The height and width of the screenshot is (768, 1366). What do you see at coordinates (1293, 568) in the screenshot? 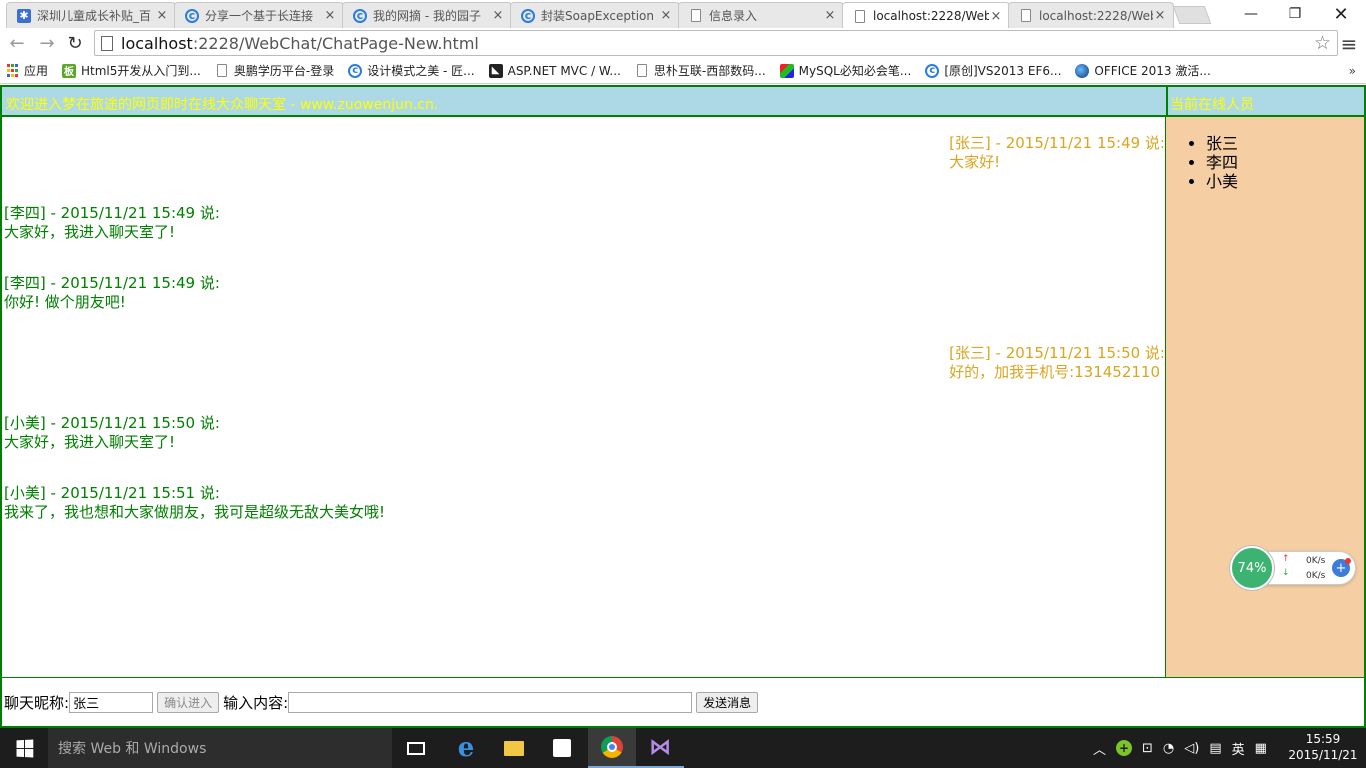
I see `net-speed-widget: 74% ↑ ↓ 0K/s 0K/s +` at bounding box center [1293, 568].